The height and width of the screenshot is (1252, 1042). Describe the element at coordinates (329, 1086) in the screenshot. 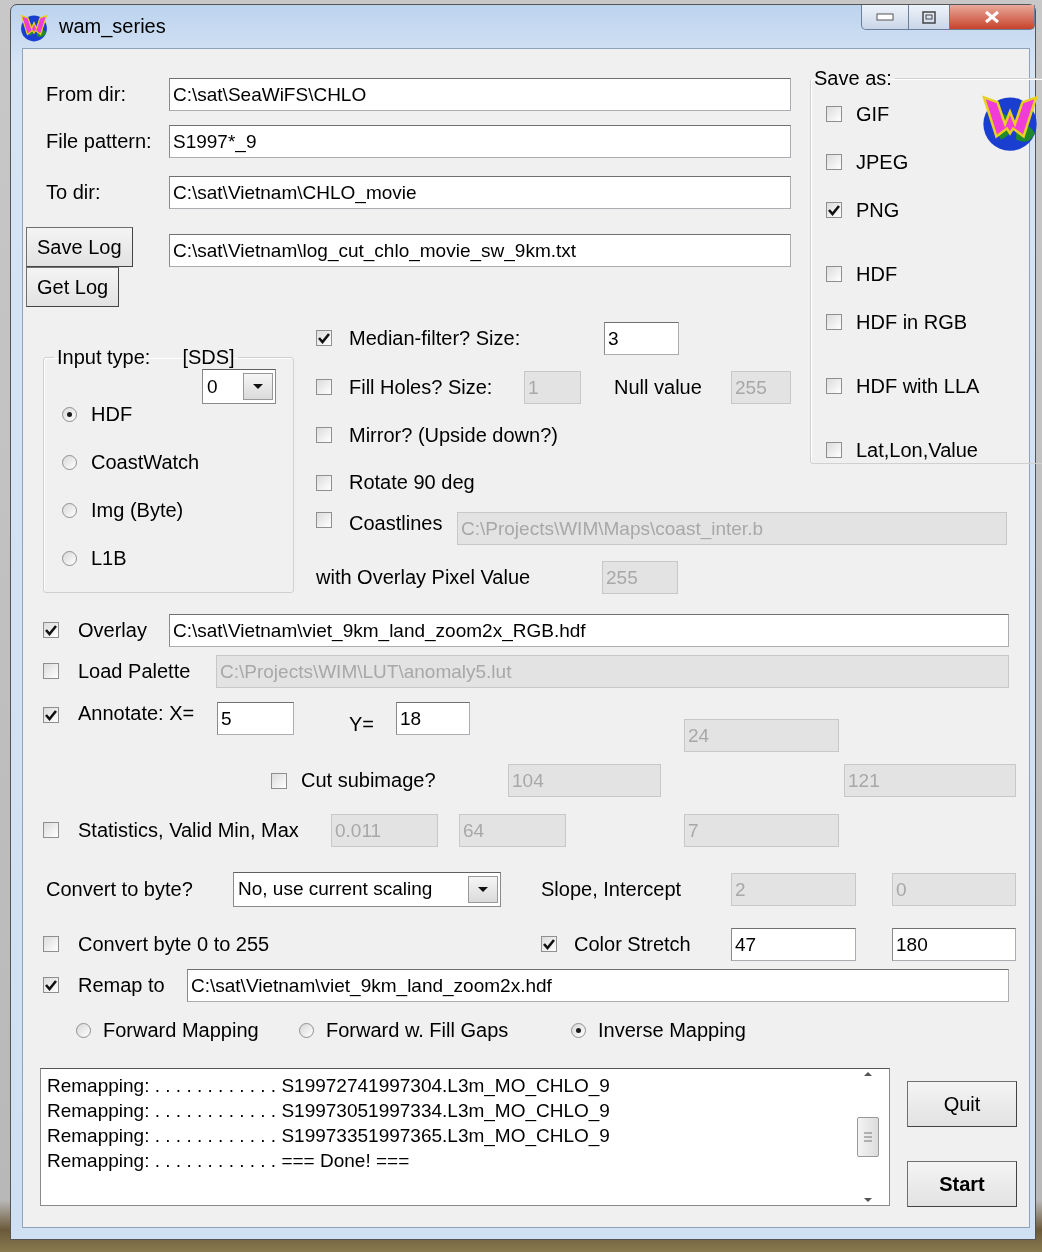

I see `log-line: Remapping: . . . . . . . . . . . . S19972741997304.L3m_MO_CHLO_9` at that location.